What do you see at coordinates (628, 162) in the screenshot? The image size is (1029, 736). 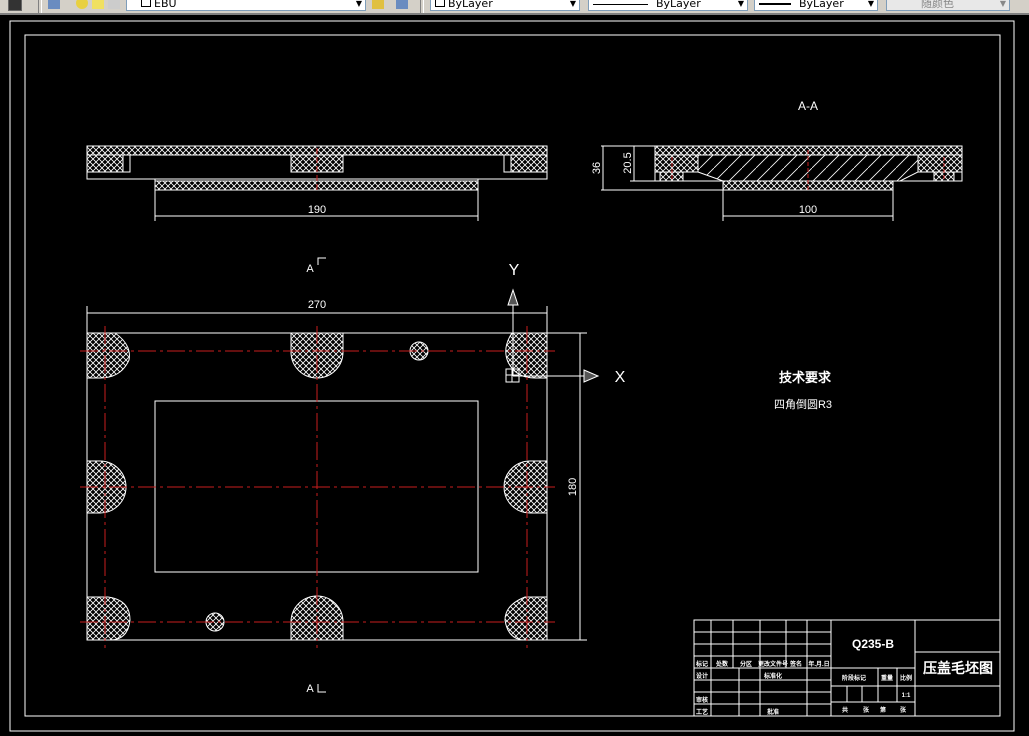 I see `dim-20-5-label: 20.5` at bounding box center [628, 162].